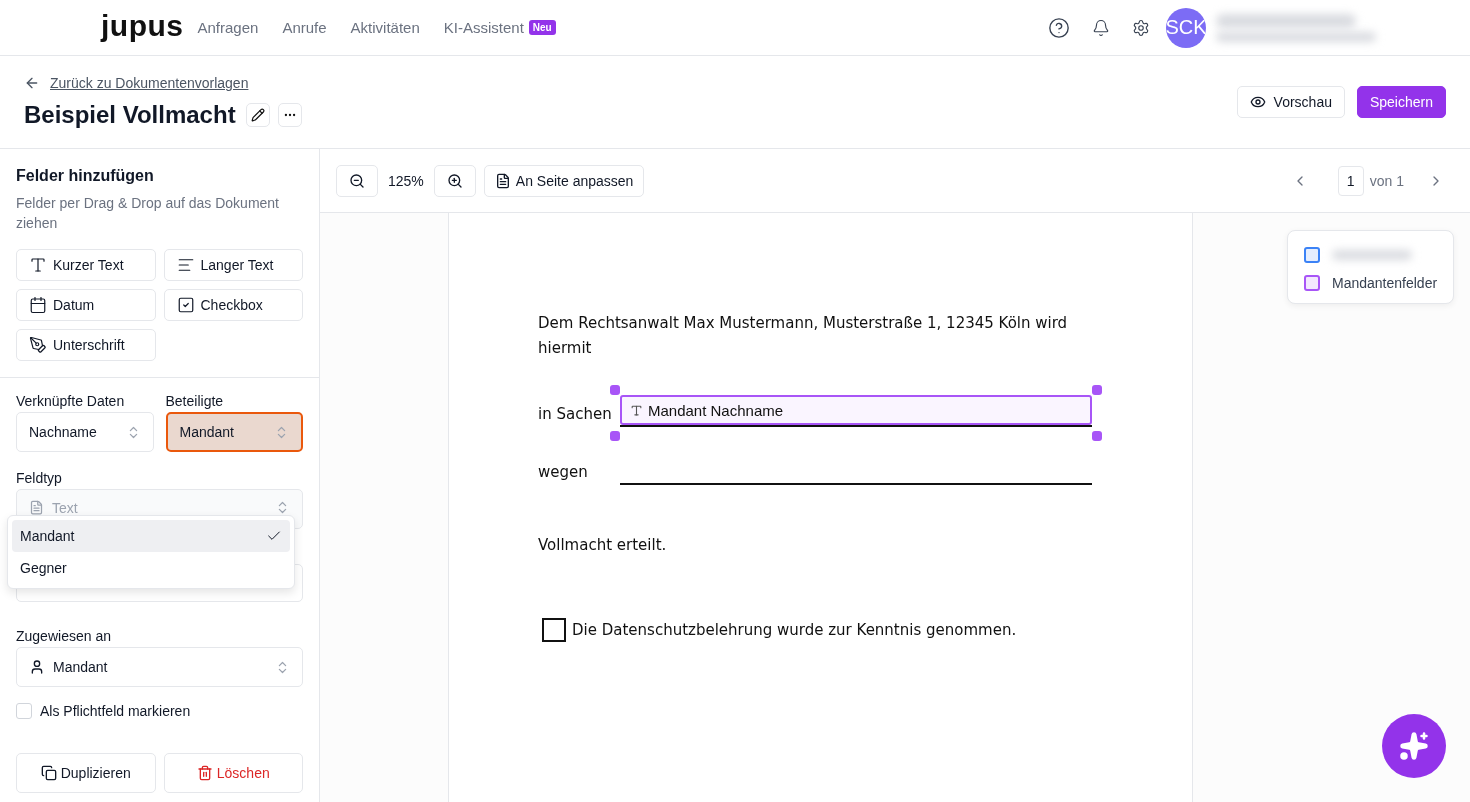 The height and width of the screenshot is (802, 1470). Describe the element at coordinates (385, 27) in the screenshot. I see `nav-link: Aktivitäten` at that location.